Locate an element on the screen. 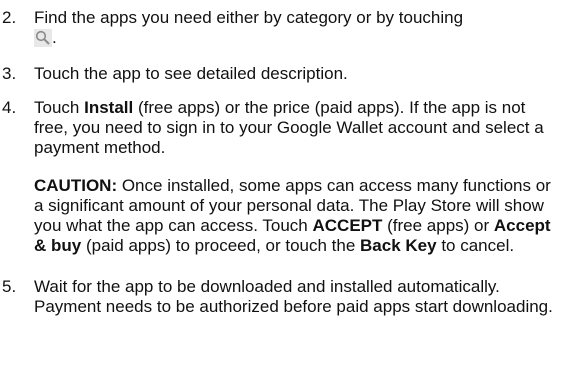 This screenshot has width=563, height=372. step-number: 4. is located at coordinates (9, 107).